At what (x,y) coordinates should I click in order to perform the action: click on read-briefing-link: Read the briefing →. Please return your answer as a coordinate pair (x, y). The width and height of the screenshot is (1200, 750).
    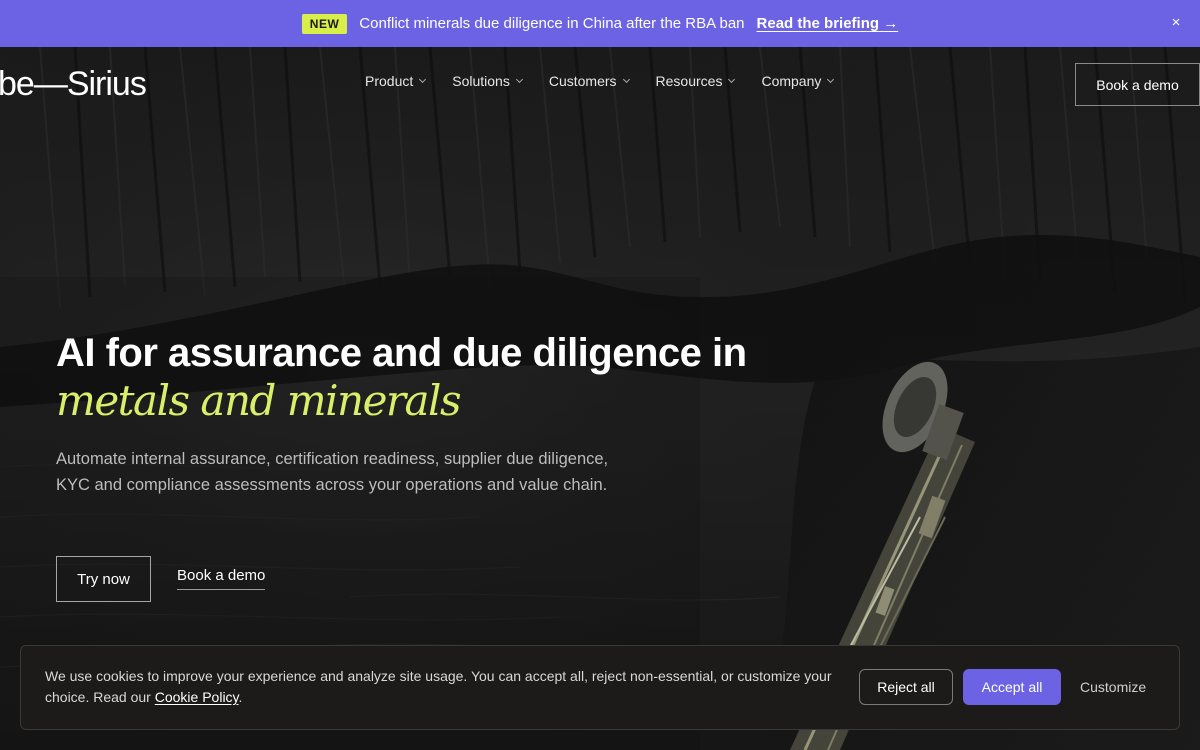
    Looking at the image, I should click on (828, 23).